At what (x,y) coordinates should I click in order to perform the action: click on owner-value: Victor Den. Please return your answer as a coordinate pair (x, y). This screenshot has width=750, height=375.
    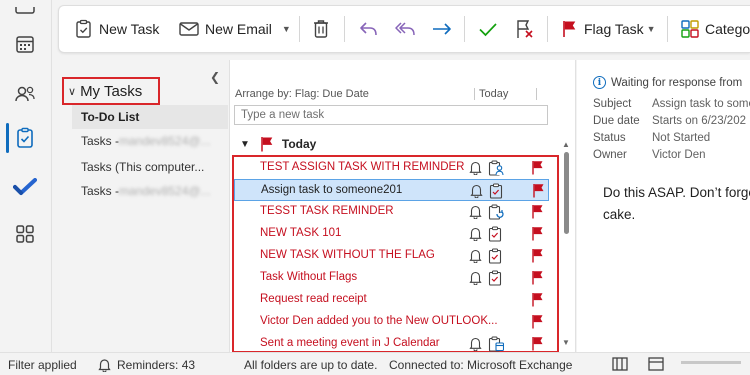
    Looking at the image, I should click on (679, 155).